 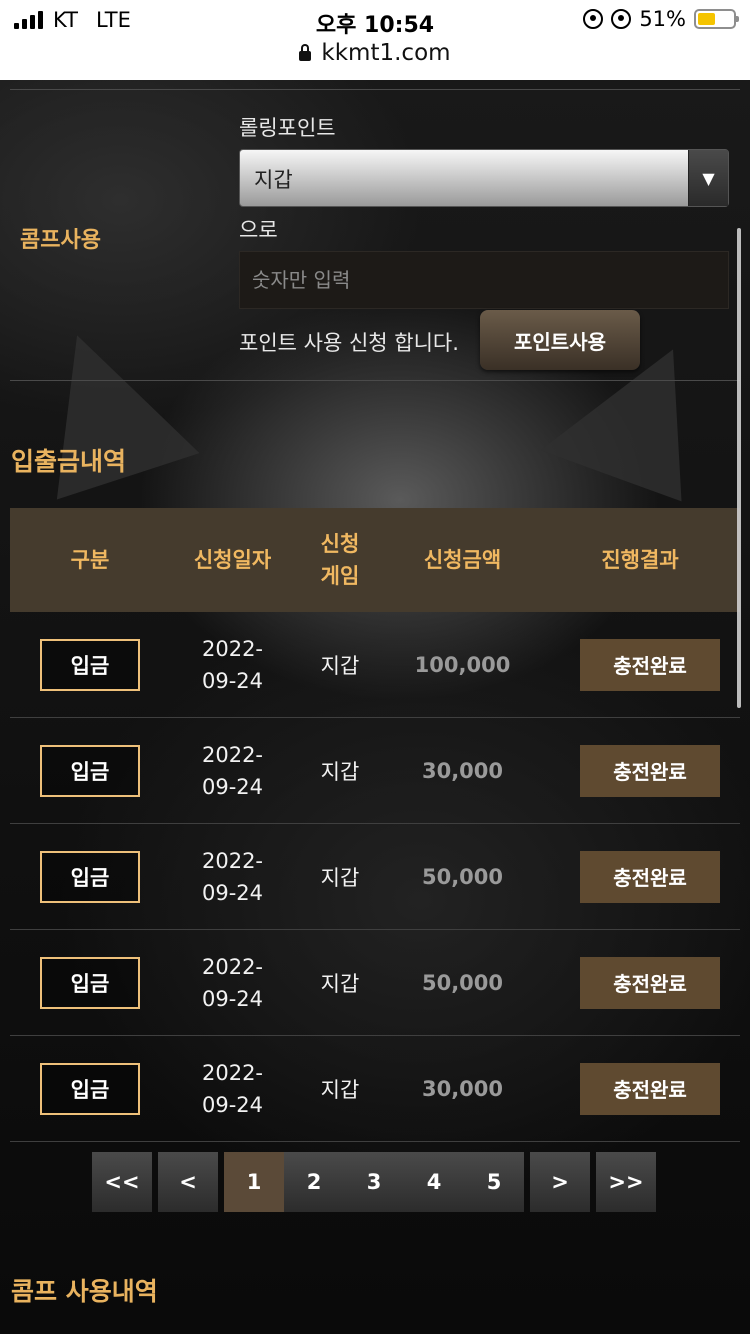 I want to click on to-label: 으로, so click(x=258, y=230).